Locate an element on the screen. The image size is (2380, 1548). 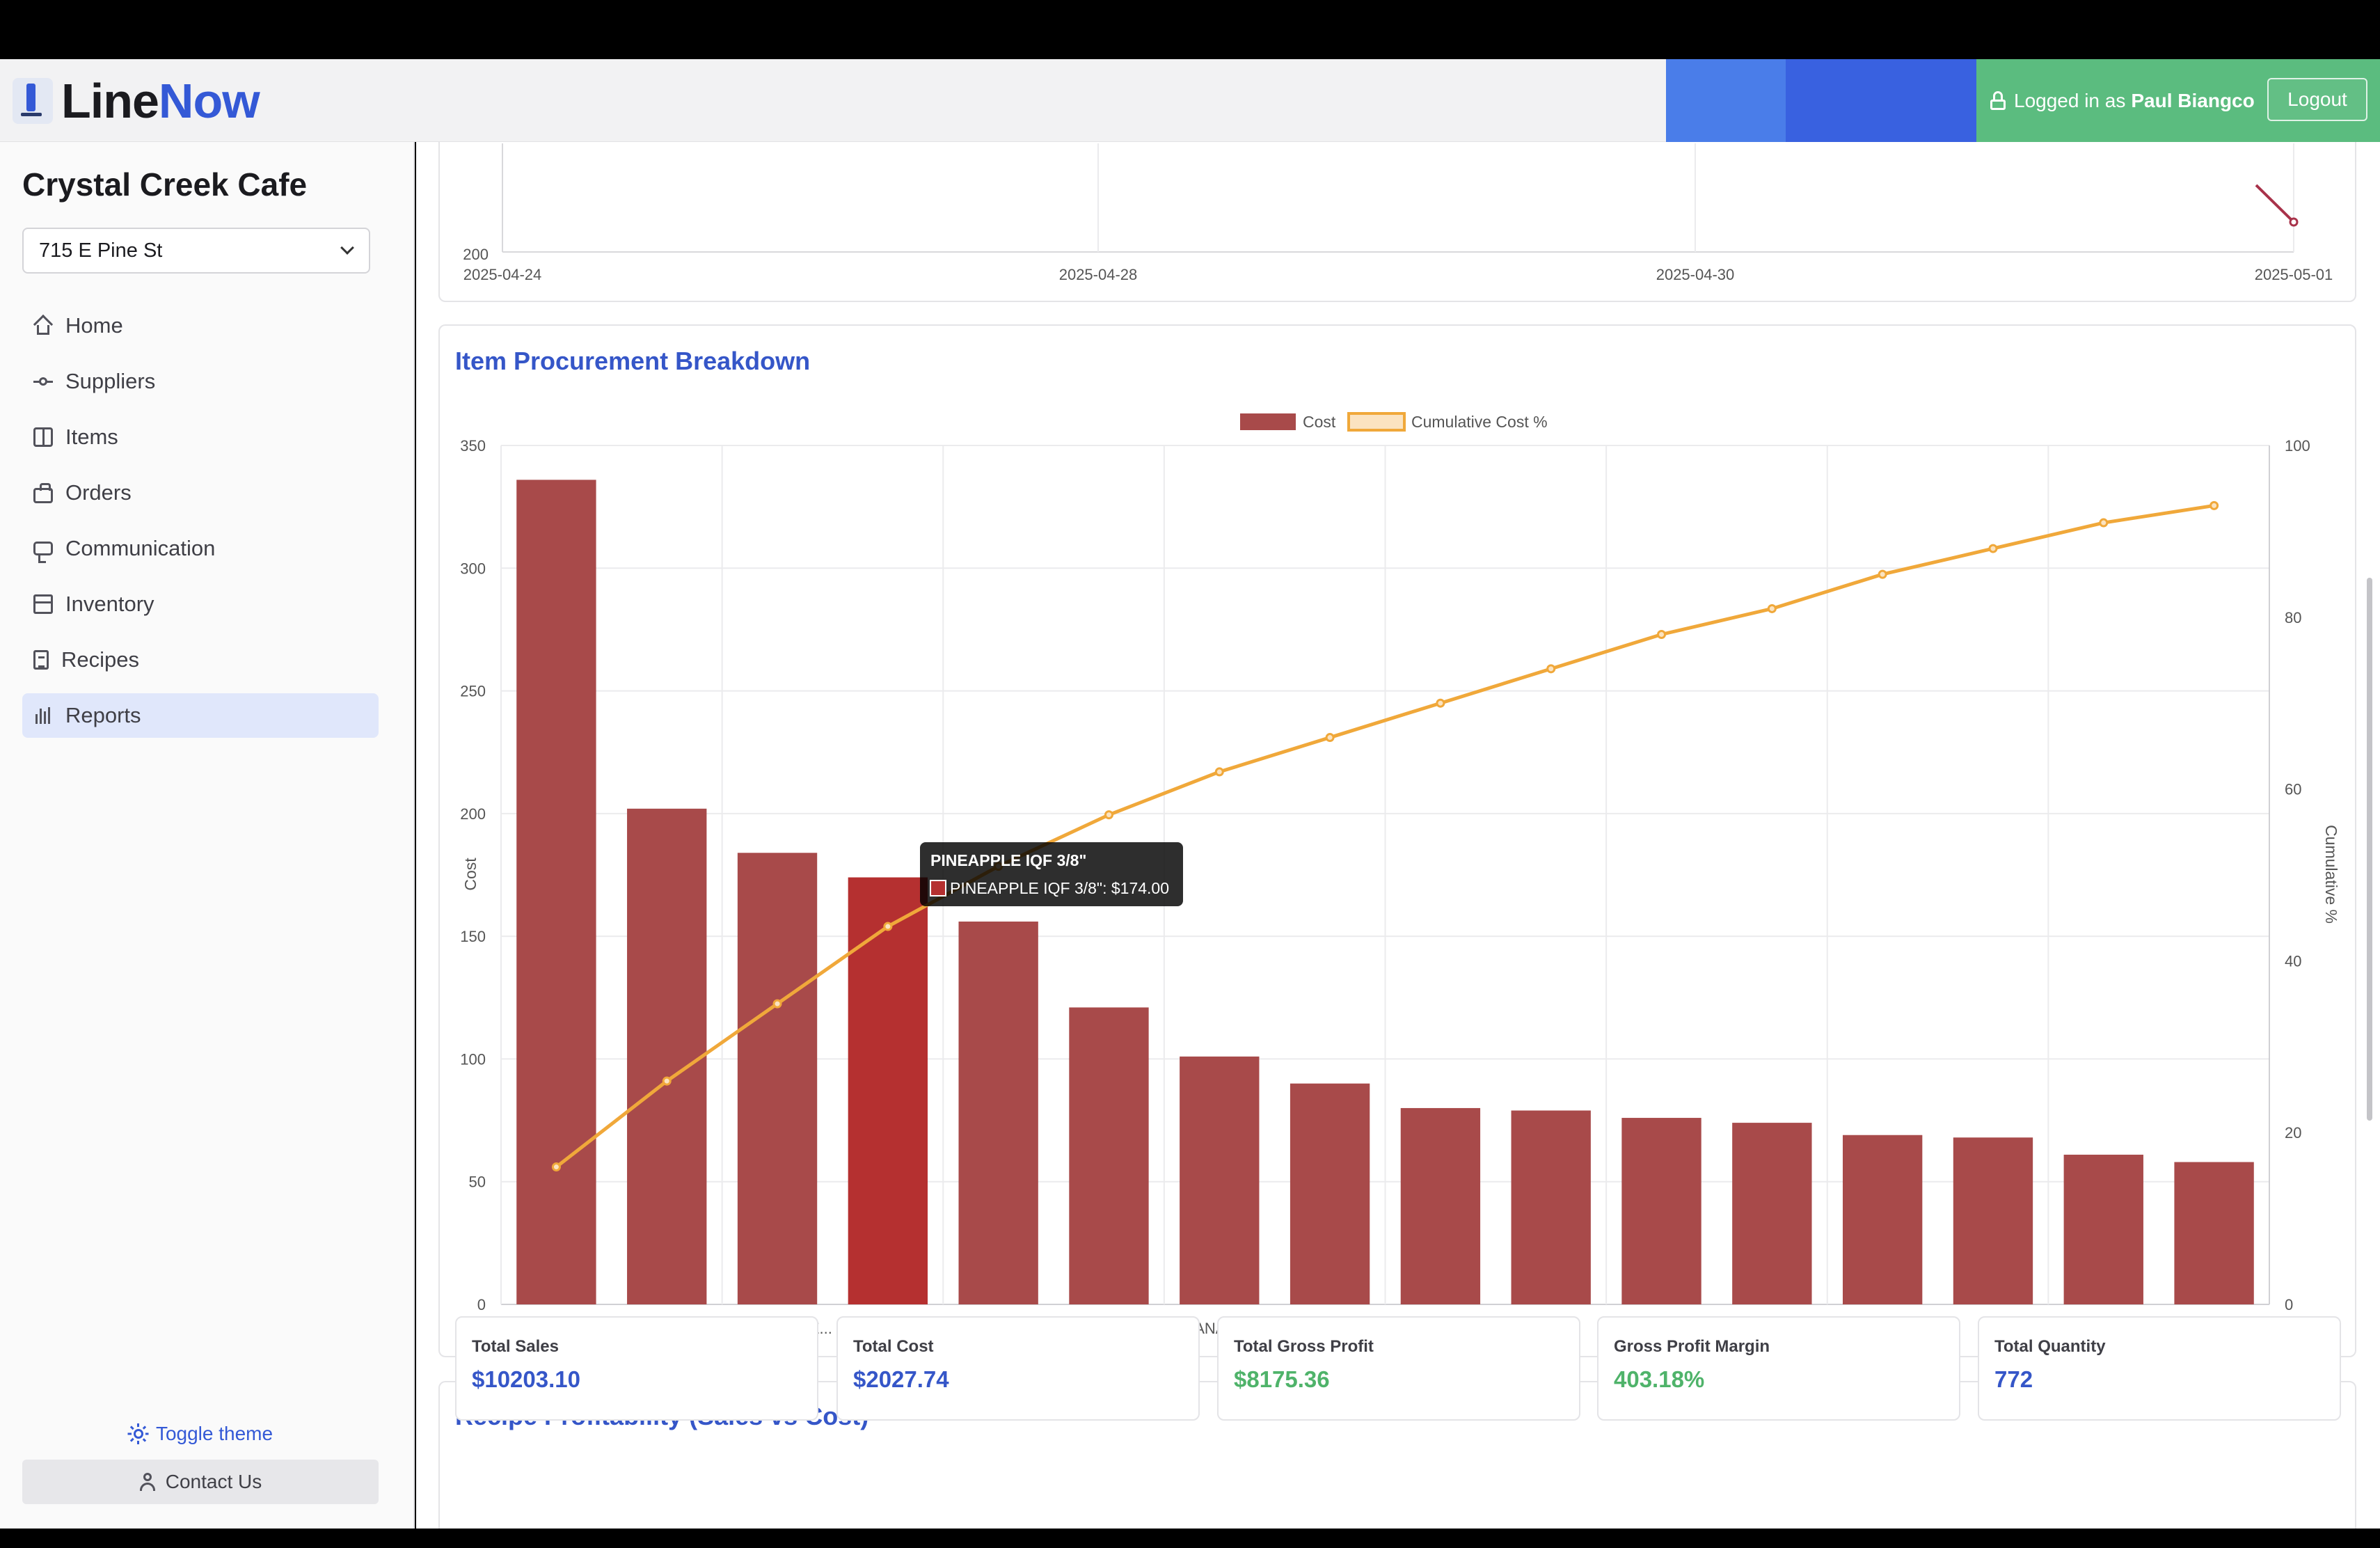
sidebar-item-home: Home is located at coordinates (200, 325).